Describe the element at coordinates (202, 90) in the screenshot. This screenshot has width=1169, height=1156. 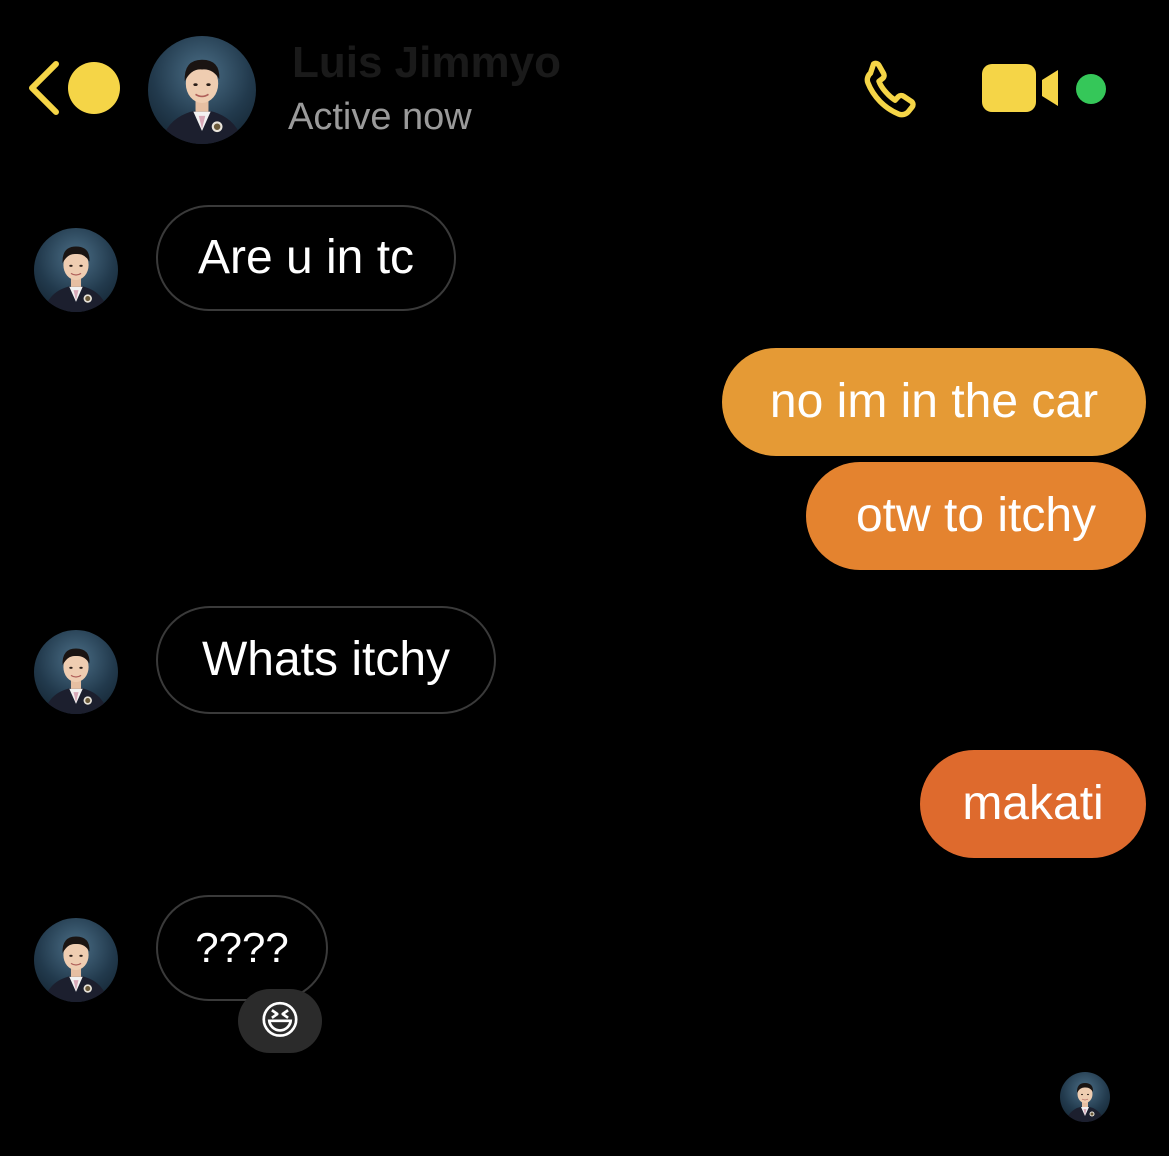
I see `contact-avatar` at that location.